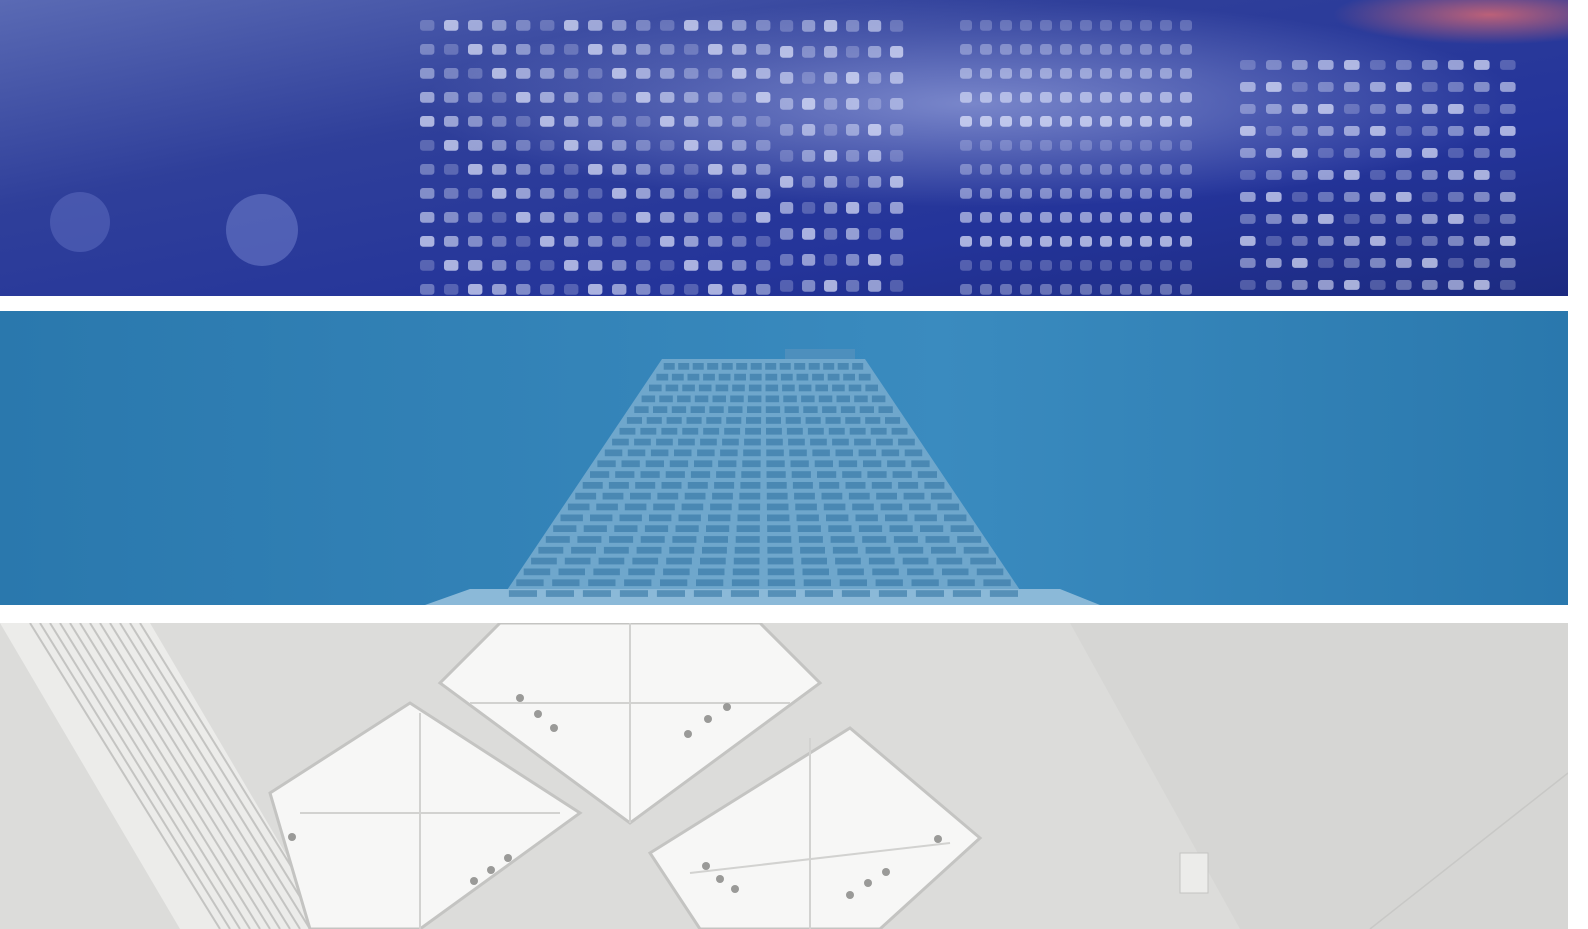 The height and width of the screenshot is (929, 1588). Describe the element at coordinates (1578, 464) in the screenshot. I see `page-right-gutter` at that location.